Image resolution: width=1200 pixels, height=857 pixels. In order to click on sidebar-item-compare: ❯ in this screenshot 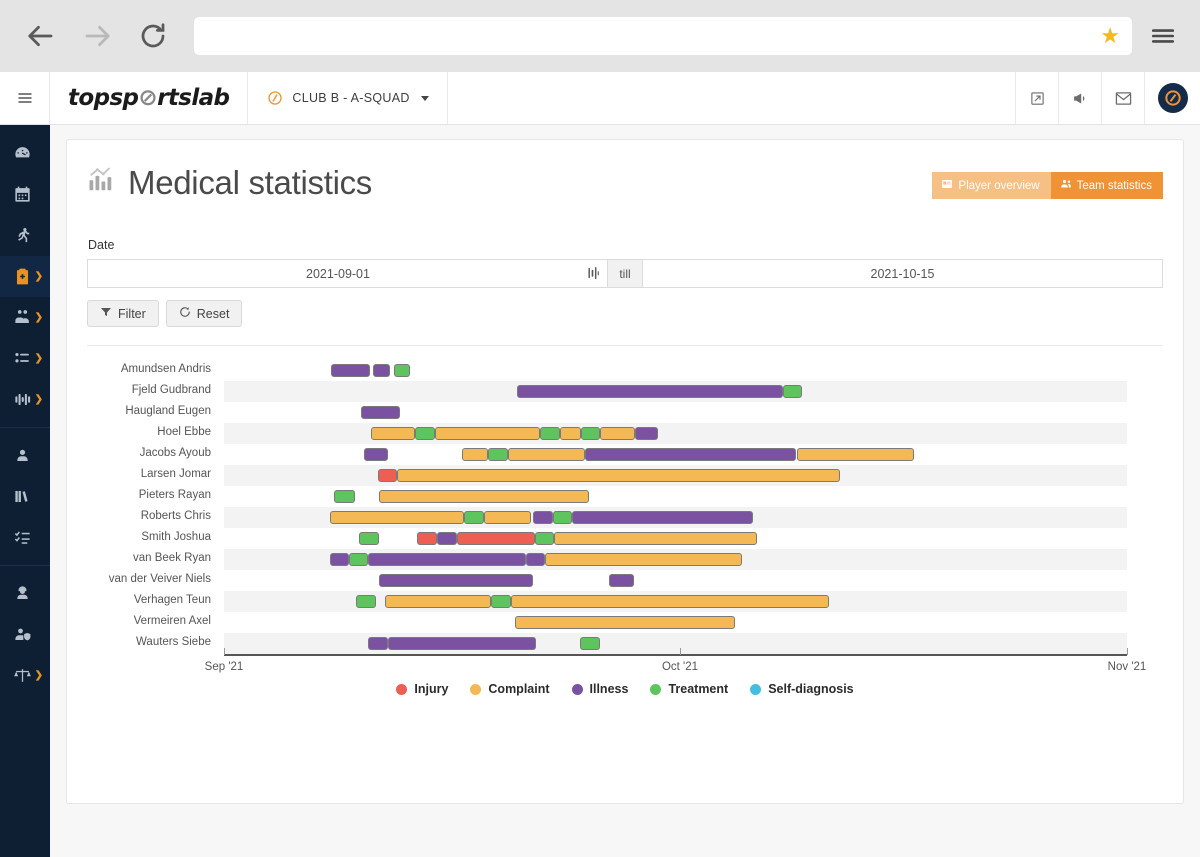, I will do `click(25, 675)`.